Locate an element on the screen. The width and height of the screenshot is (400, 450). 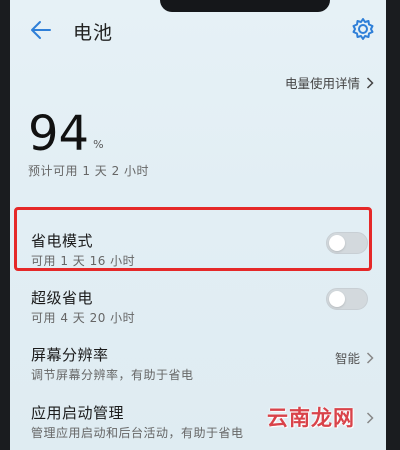
battery-usage-details-label: 电量使用详情 is located at coordinates (322, 83).